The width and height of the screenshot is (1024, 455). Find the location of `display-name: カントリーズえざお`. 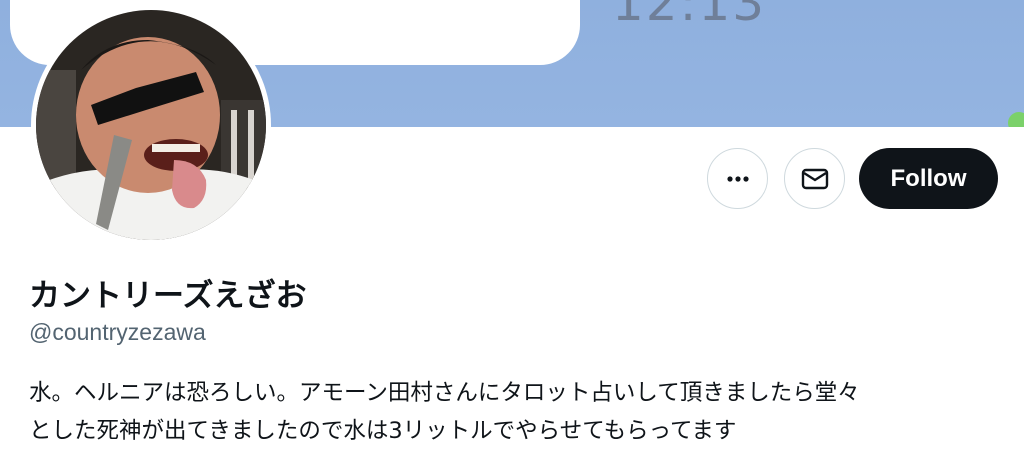

display-name: カントリーズえざお is located at coordinates (168, 296).